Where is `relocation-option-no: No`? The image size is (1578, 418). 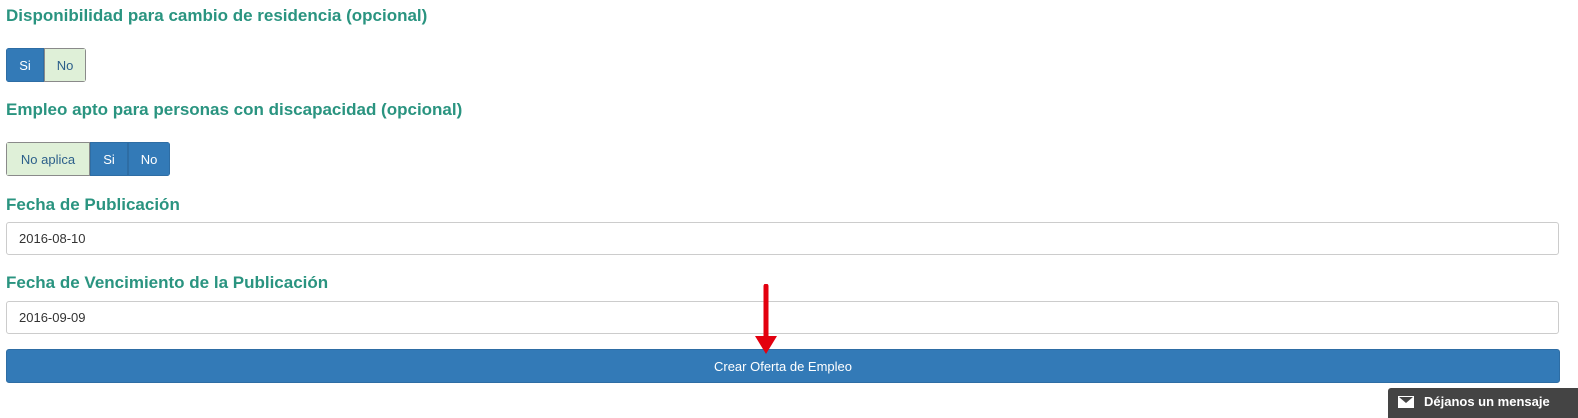
relocation-option-no: No is located at coordinates (65, 65).